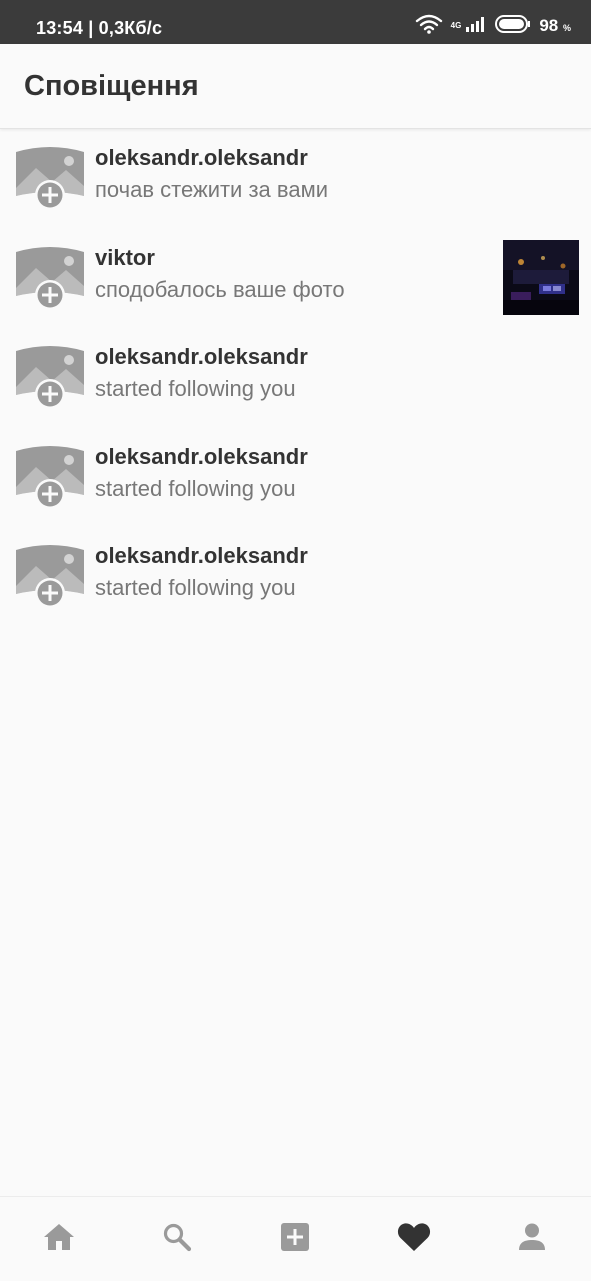 The image size is (591, 1281). What do you see at coordinates (220, 258) in the screenshot?
I see `notification-username: viktor` at bounding box center [220, 258].